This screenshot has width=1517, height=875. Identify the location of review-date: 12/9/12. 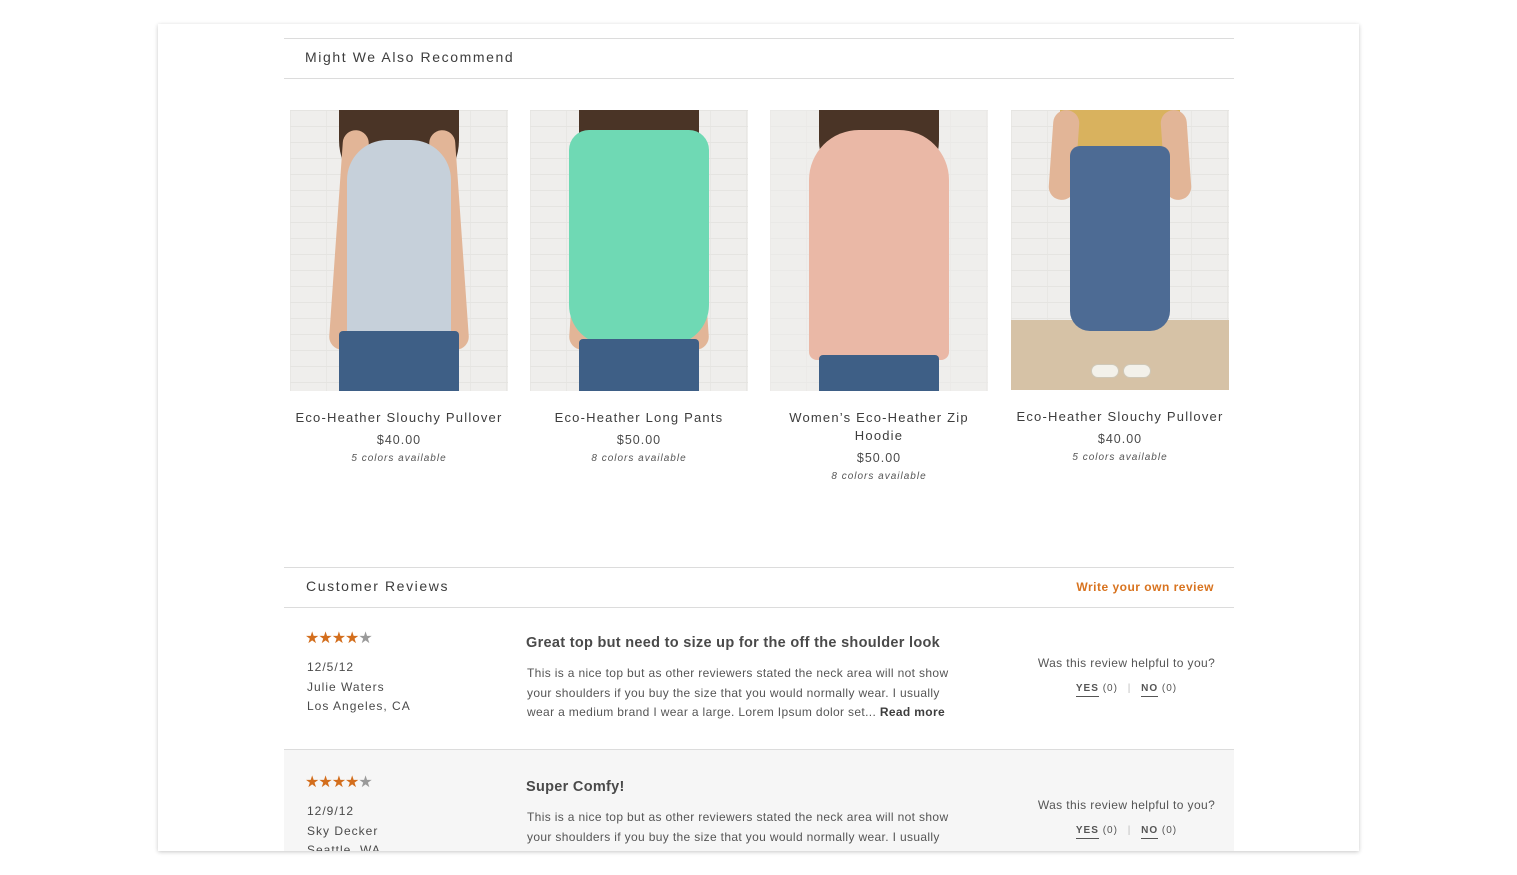
(331, 811).